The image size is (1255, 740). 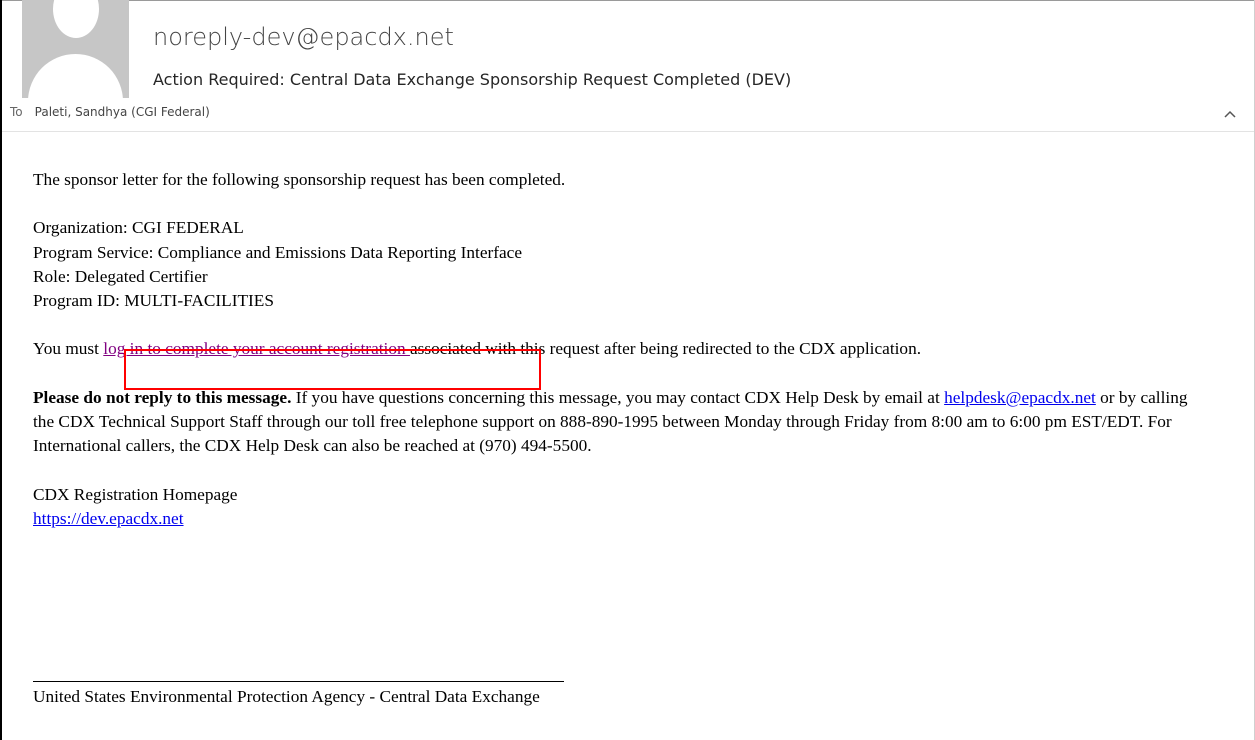 What do you see at coordinates (76, 19) in the screenshot?
I see `avatar-head` at bounding box center [76, 19].